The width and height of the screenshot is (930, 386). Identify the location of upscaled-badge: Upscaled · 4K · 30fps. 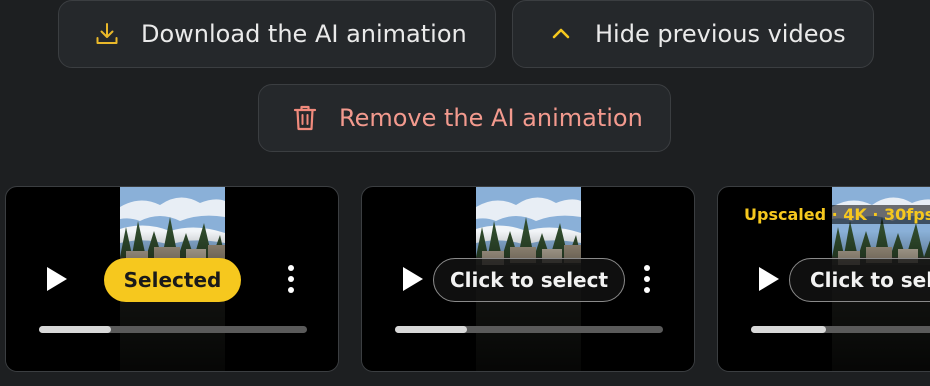
(836, 214).